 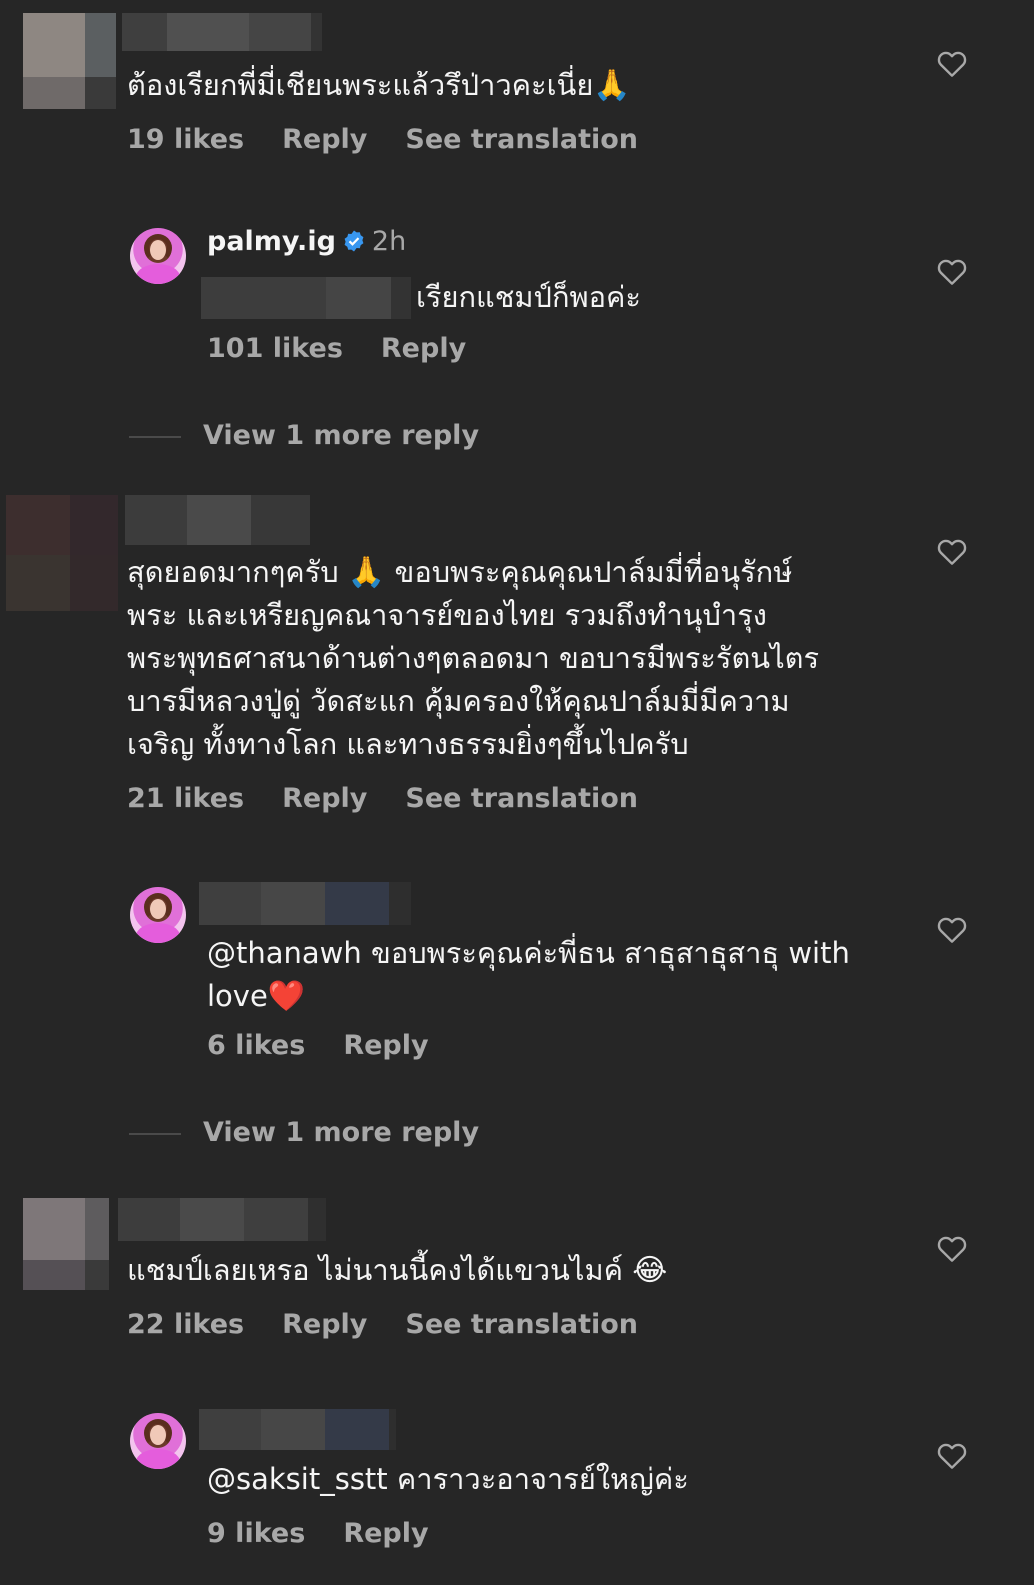 What do you see at coordinates (448, 1479) in the screenshot?
I see `reply-text: @saksit_sstt คาราวะอาจารย์ใหญ่ค่ะ` at bounding box center [448, 1479].